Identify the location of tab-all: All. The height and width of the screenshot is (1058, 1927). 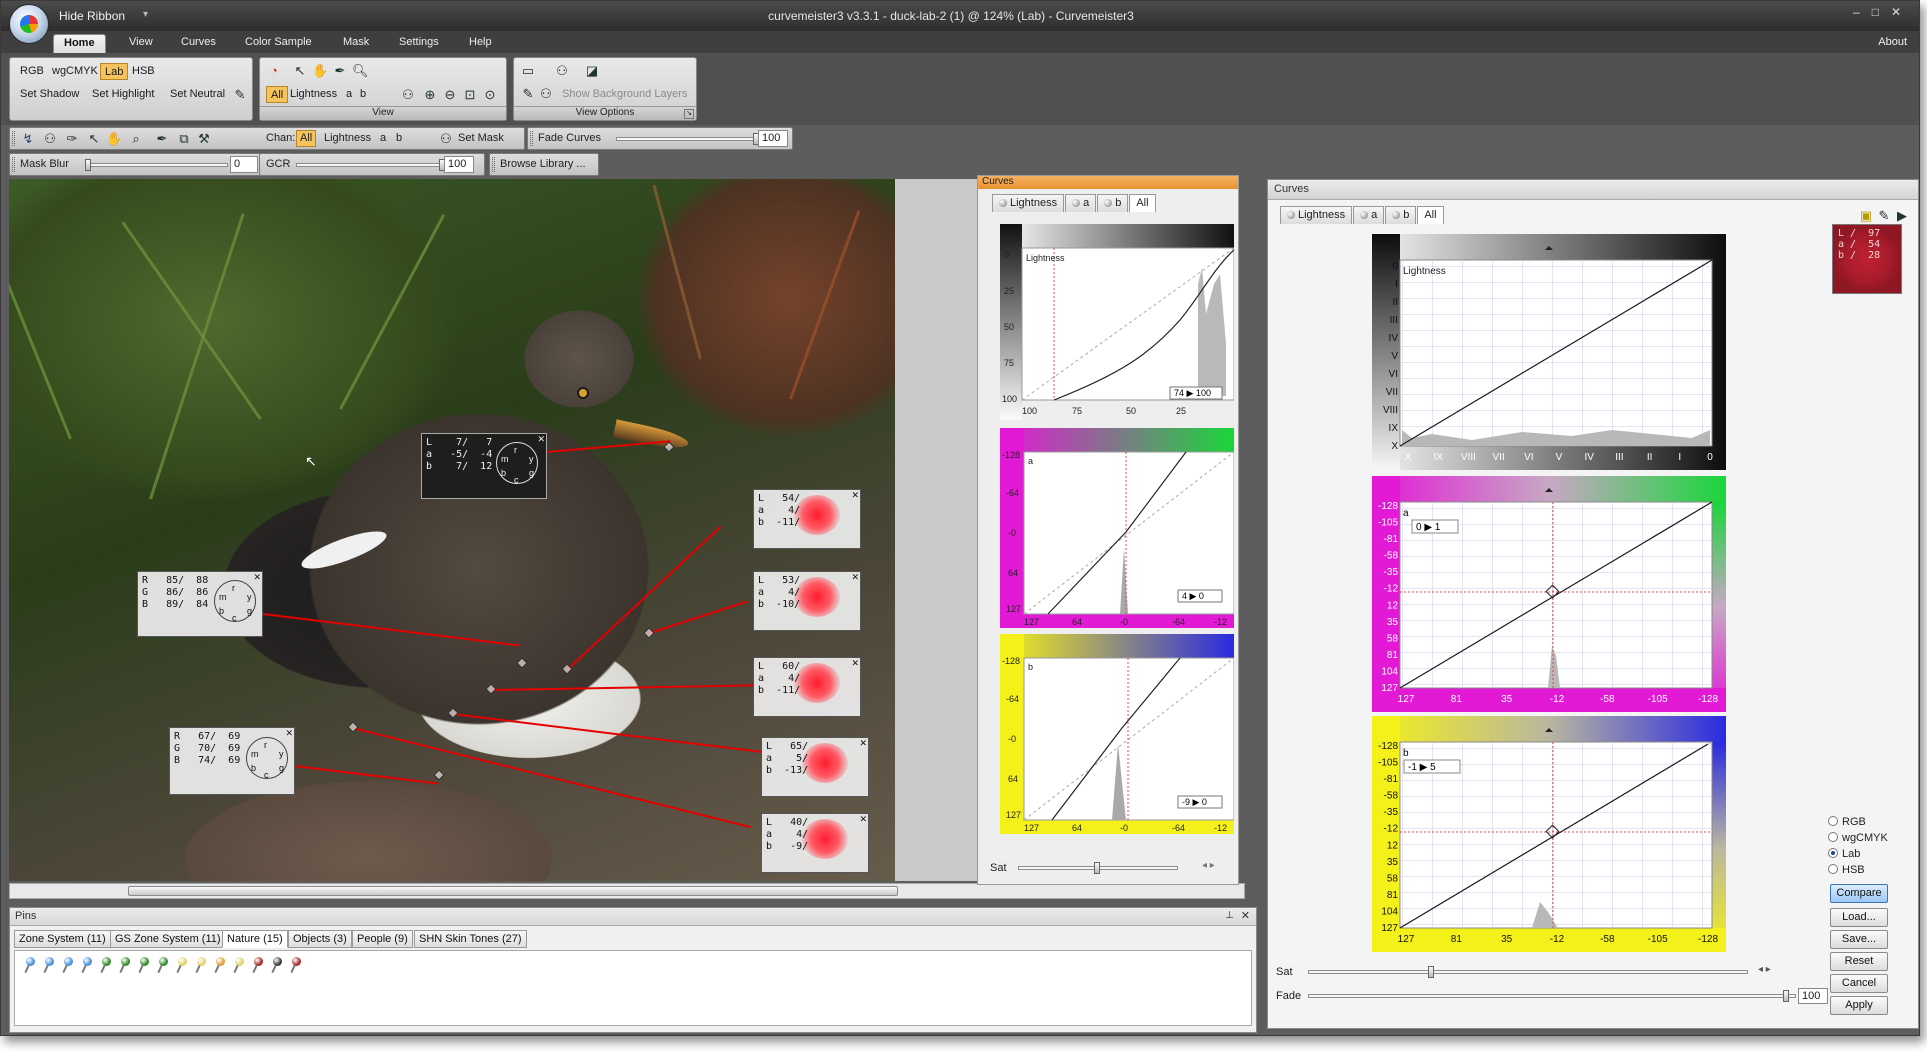
(1430, 215).